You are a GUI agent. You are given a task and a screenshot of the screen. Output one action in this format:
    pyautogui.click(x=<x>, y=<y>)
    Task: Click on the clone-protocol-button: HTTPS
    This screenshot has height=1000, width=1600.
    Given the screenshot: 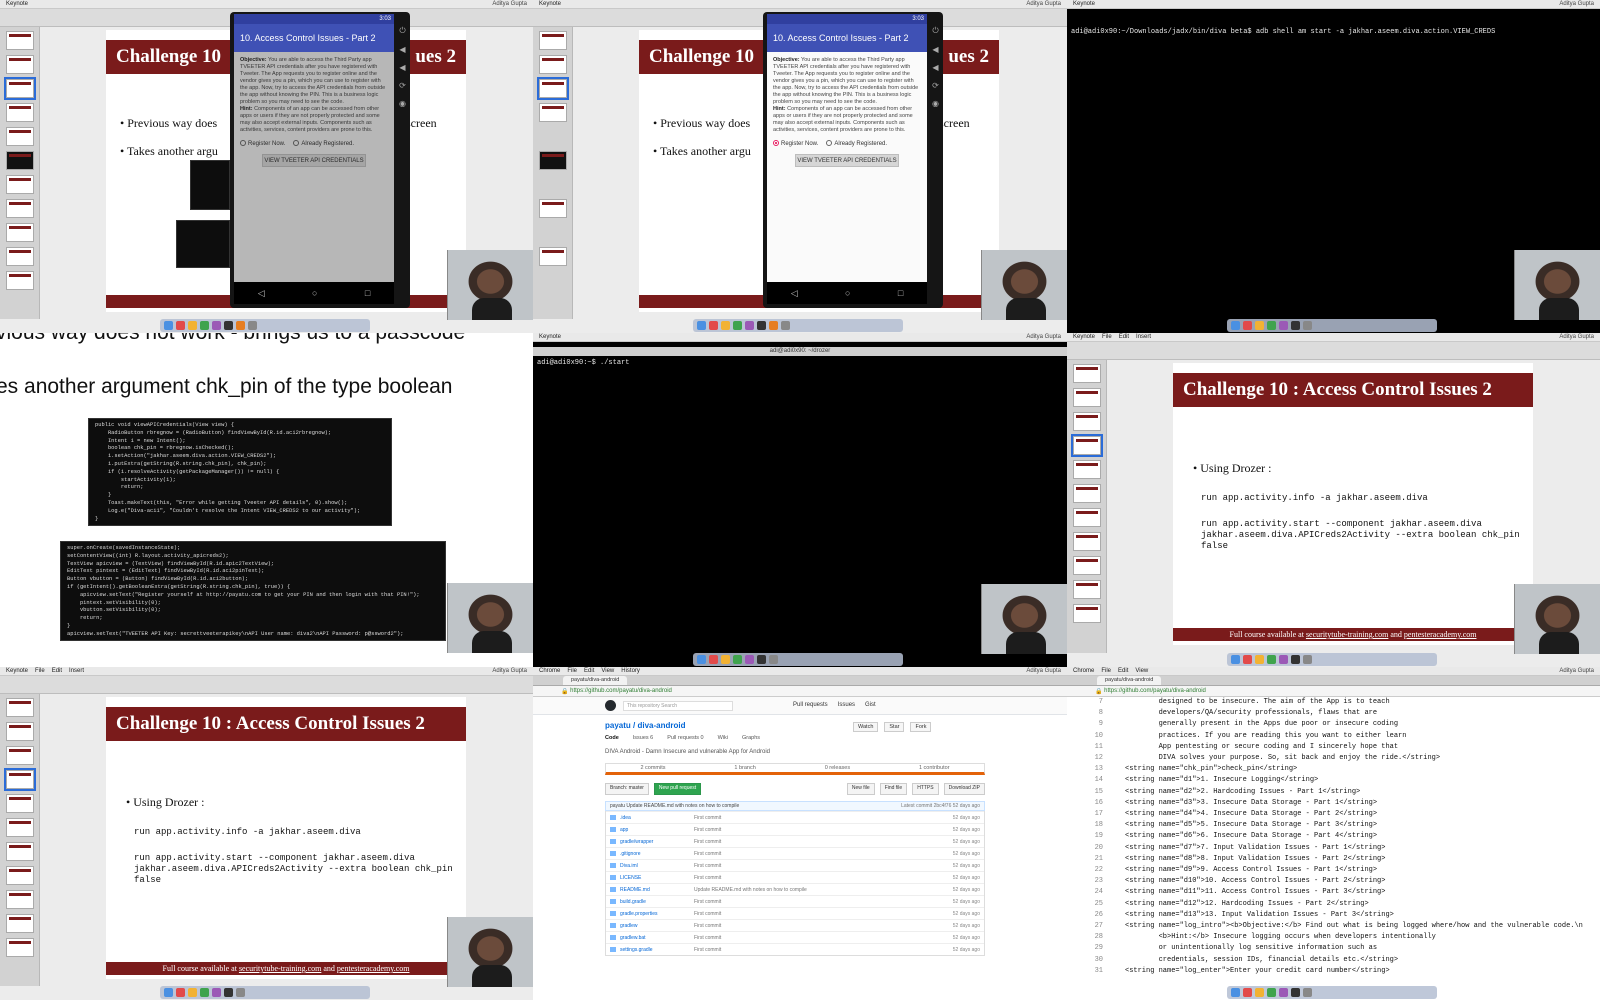 What is the action you would take?
    pyautogui.click(x=925, y=789)
    